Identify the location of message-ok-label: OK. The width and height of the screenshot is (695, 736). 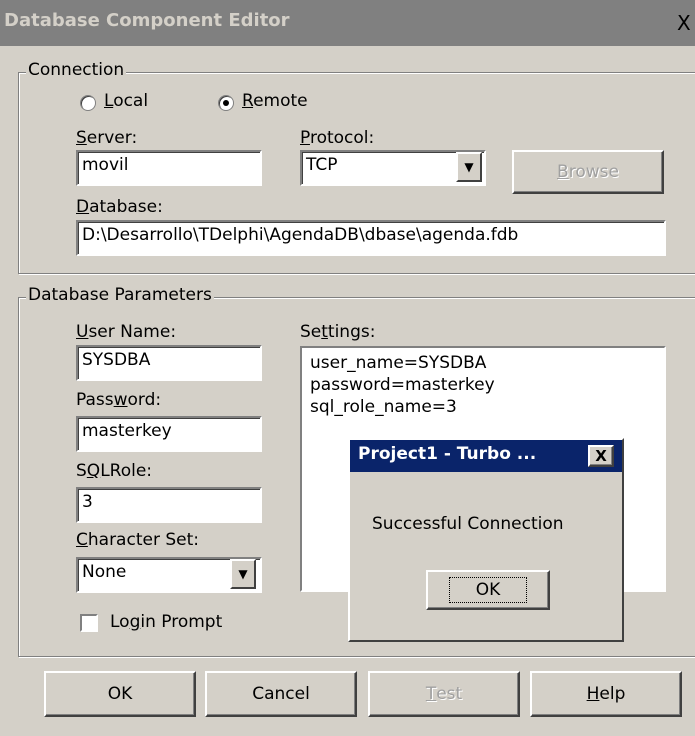
(488, 590).